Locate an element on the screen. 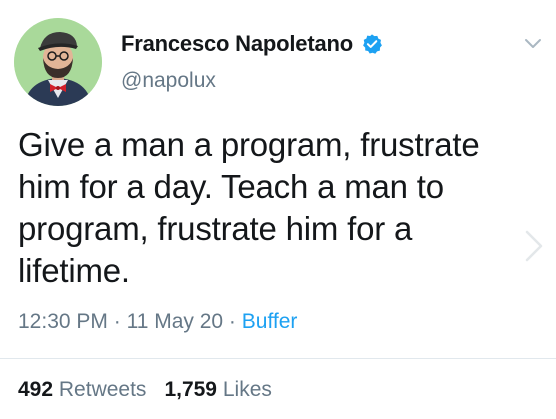 The image size is (556, 419). author-display-name: Francesco Napoletano is located at coordinates (237, 44).